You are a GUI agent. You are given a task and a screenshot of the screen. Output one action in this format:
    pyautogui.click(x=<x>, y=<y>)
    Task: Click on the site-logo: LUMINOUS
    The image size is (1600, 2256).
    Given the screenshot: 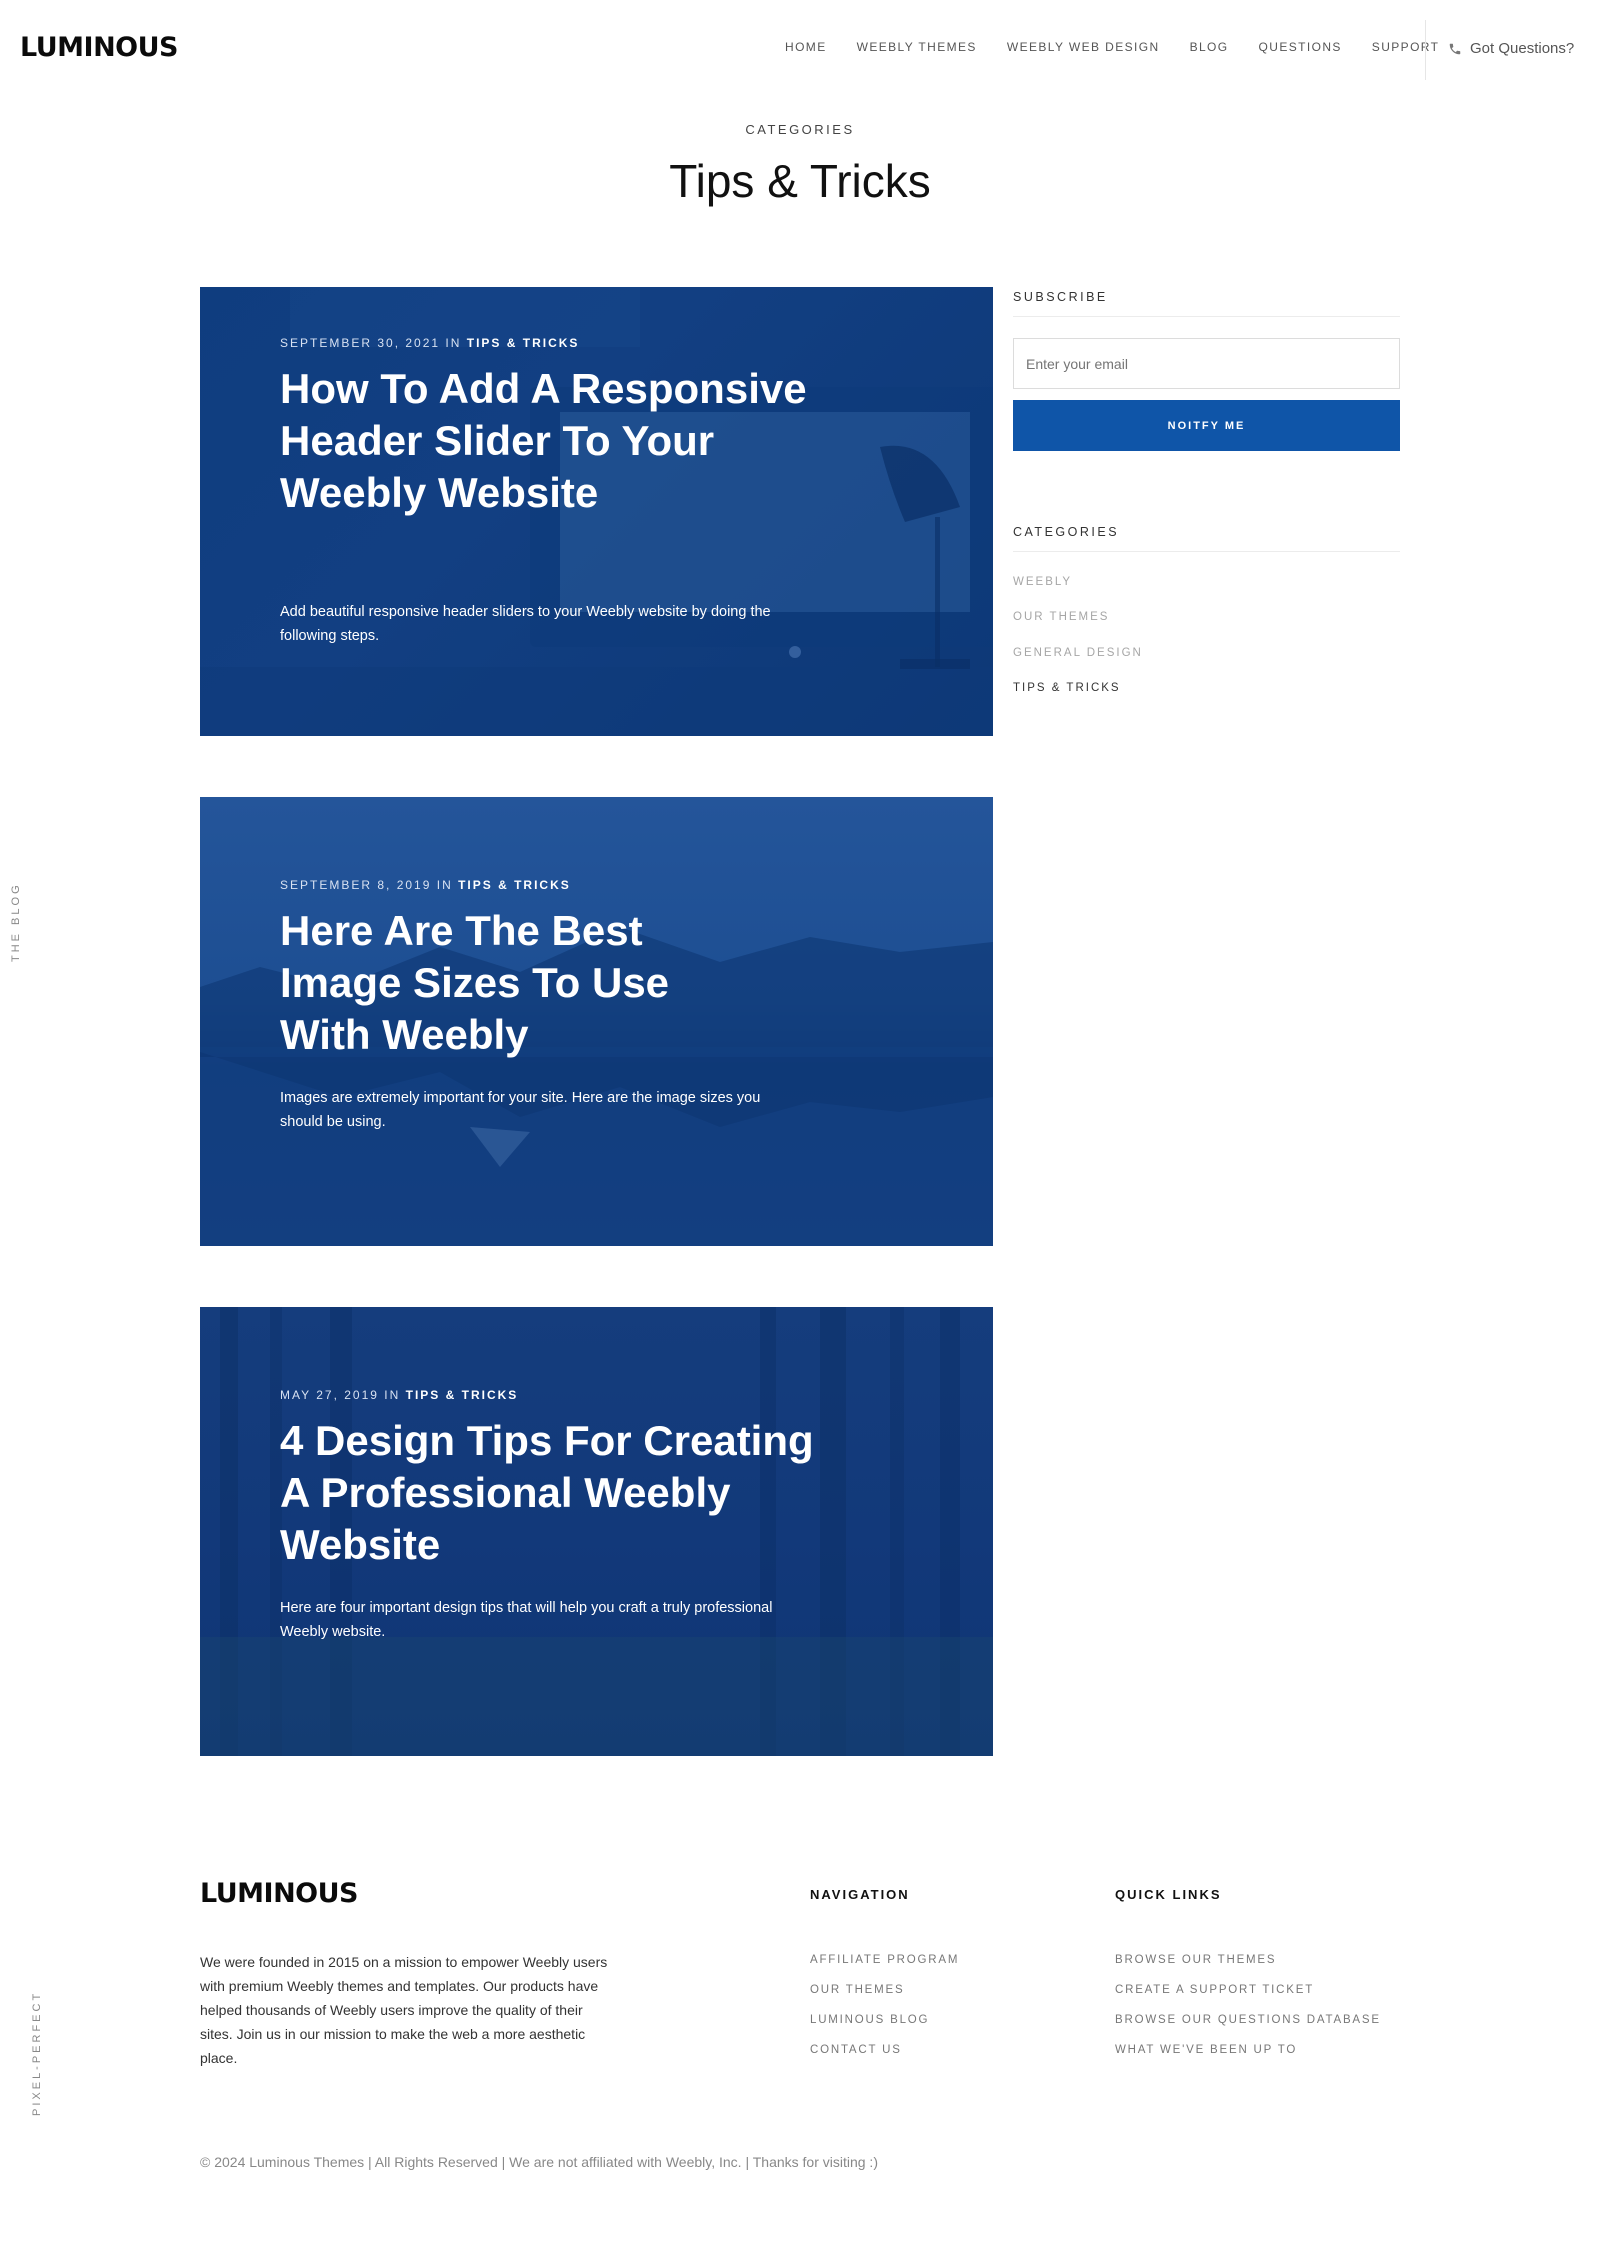 What is the action you would take?
    pyautogui.click(x=99, y=47)
    